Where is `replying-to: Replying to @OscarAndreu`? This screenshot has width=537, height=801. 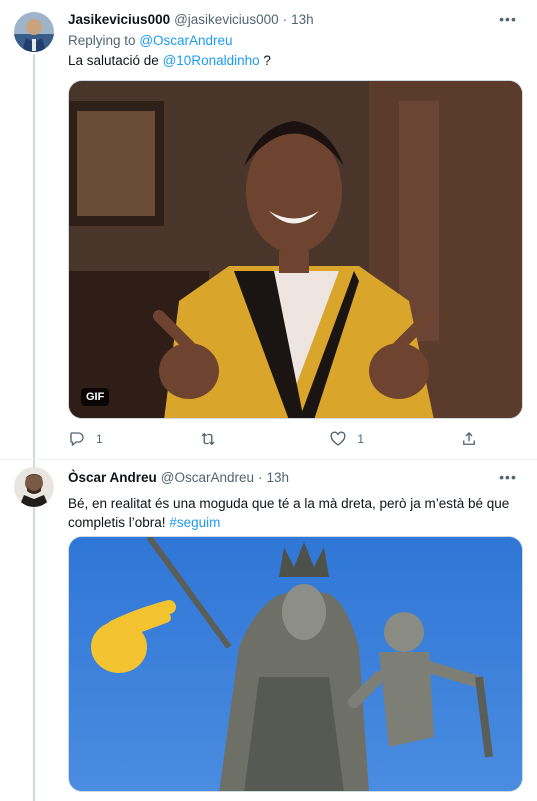
replying-to: Replying to @OscarAndreu is located at coordinates (150, 40).